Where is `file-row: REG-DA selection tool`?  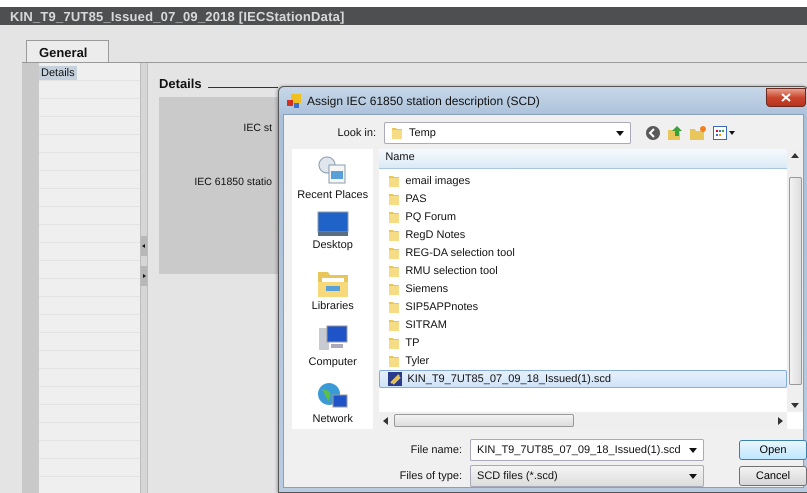
file-row: REG-DA selection tool is located at coordinates (583, 253).